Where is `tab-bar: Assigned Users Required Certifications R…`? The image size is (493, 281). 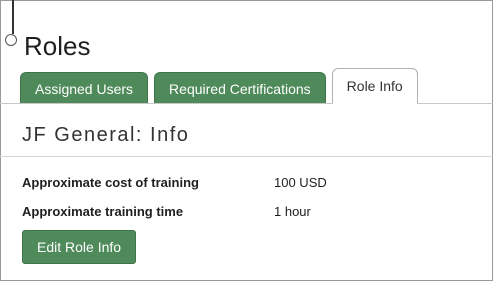 tab-bar: Assigned Users Required Certifications R… is located at coordinates (222, 86).